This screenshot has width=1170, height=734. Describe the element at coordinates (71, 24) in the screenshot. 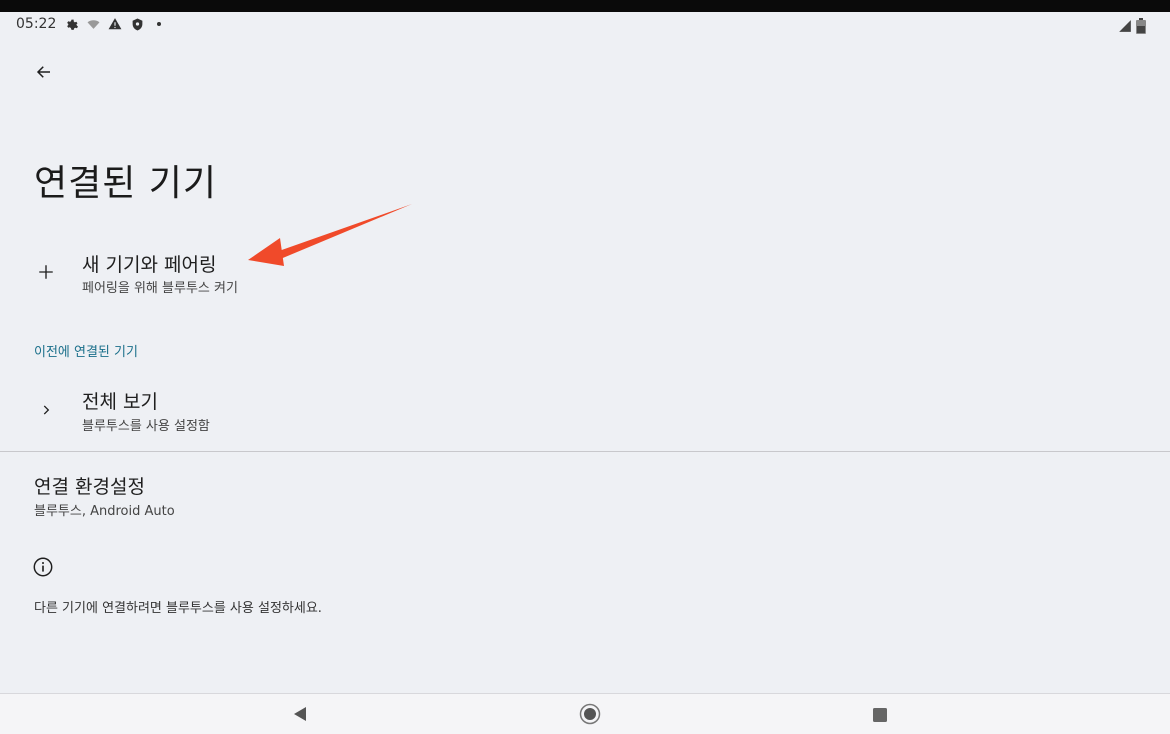

I see `settings-icon` at that location.